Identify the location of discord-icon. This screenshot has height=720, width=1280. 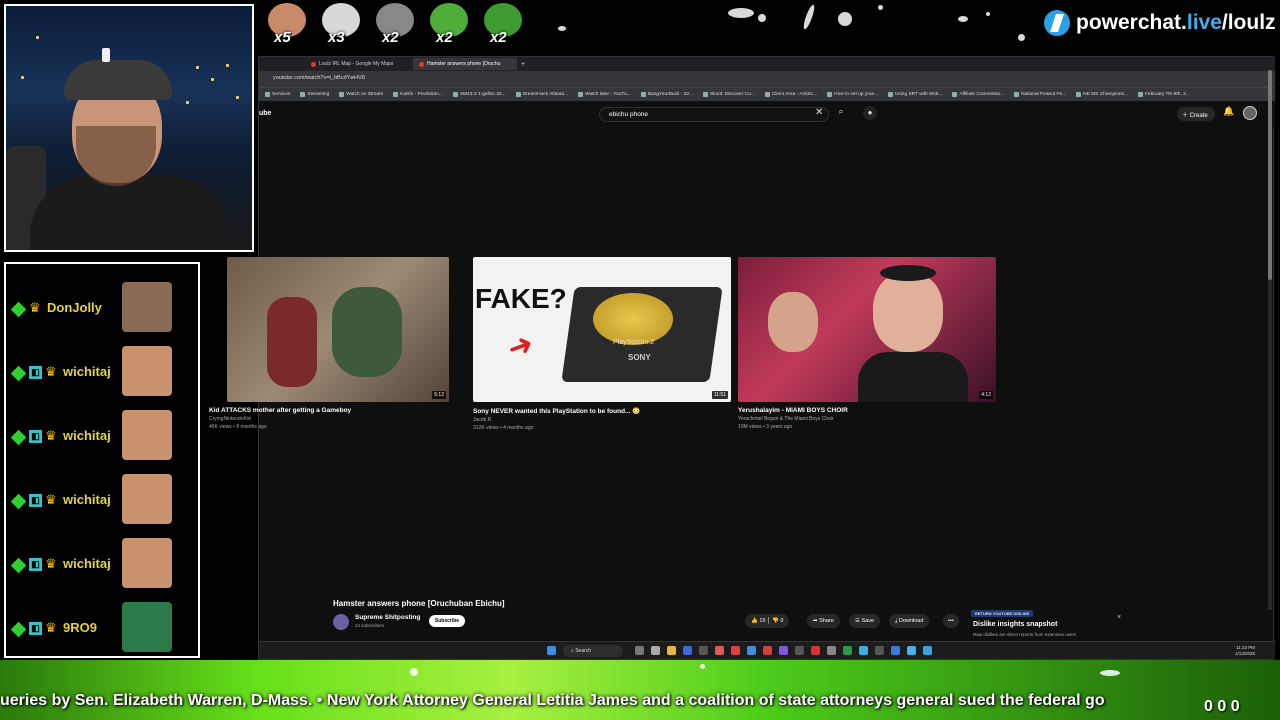
(783, 650).